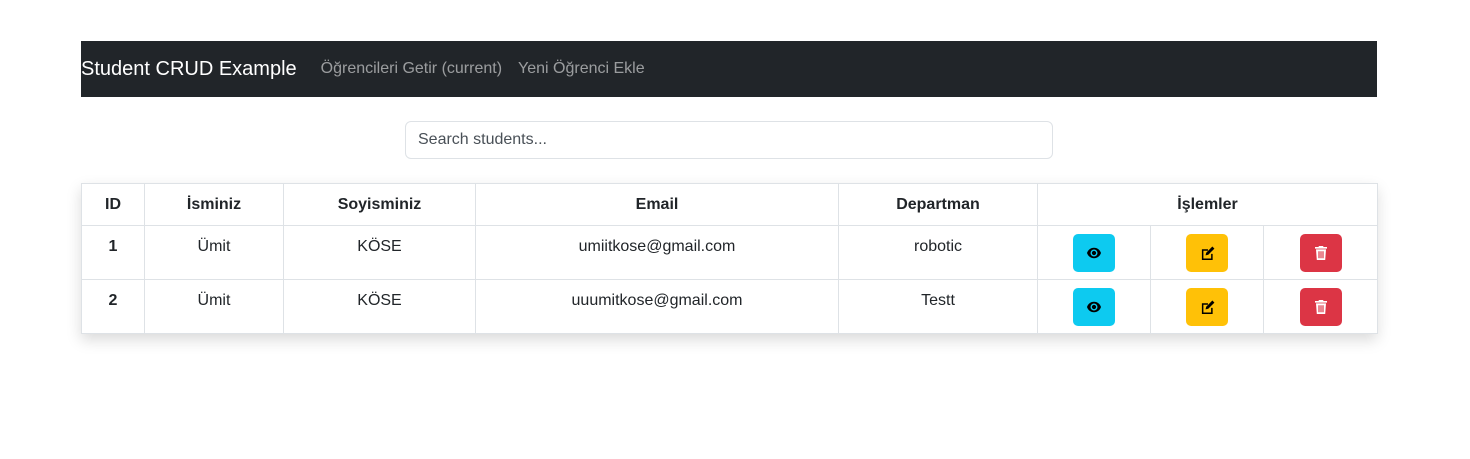 The height and width of the screenshot is (459, 1470). What do you see at coordinates (113, 204) in the screenshot?
I see `header-id: ID` at bounding box center [113, 204].